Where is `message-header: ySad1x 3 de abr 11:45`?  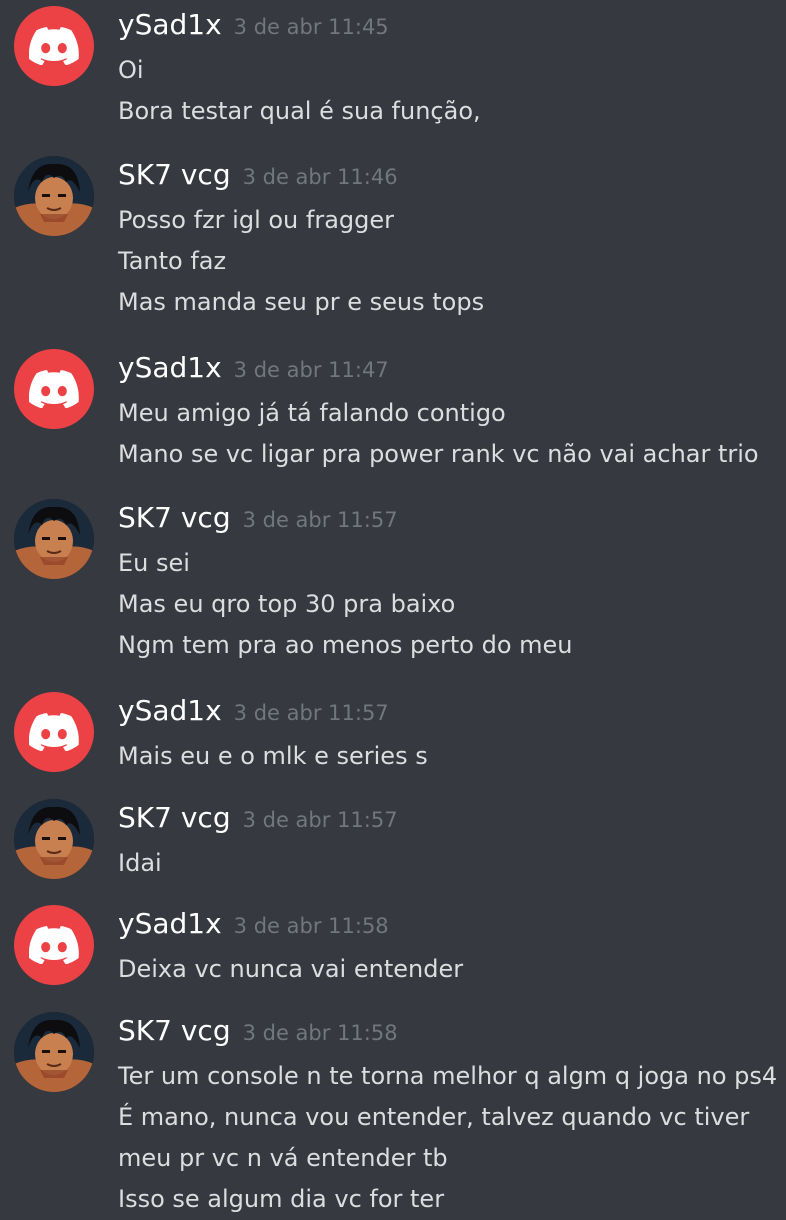 message-header: ySad1x 3 de abr 11:45 is located at coordinates (253, 28).